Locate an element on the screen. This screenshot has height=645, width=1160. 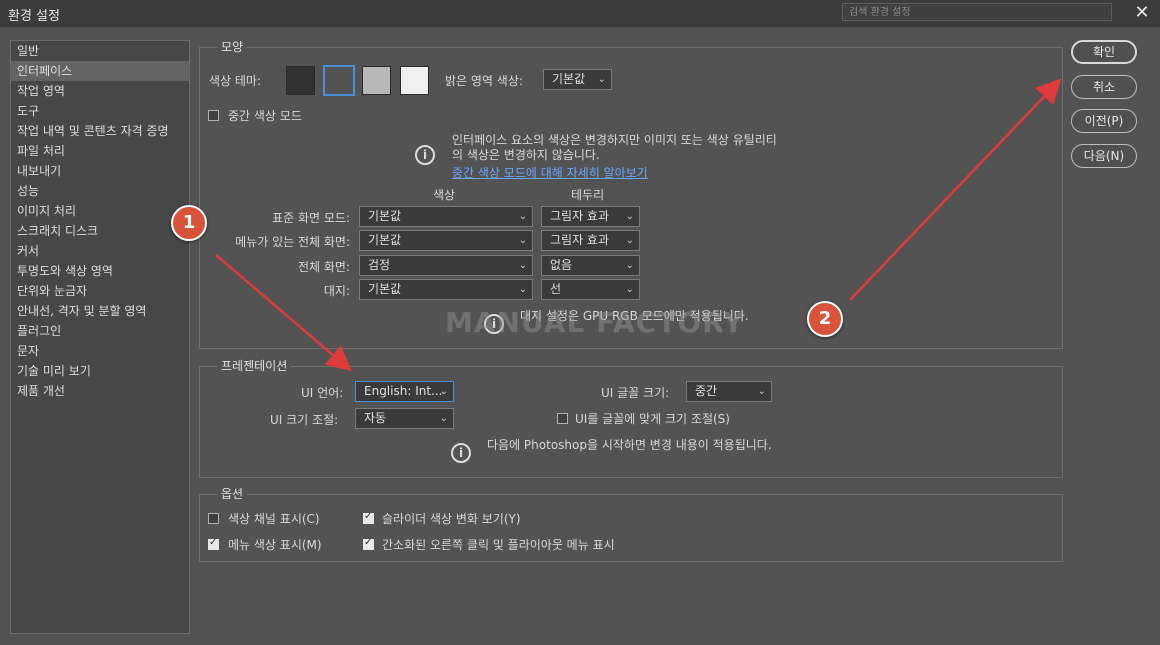
sidebar-item: 스크래치 디스크 is located at coordinates (100, 231).